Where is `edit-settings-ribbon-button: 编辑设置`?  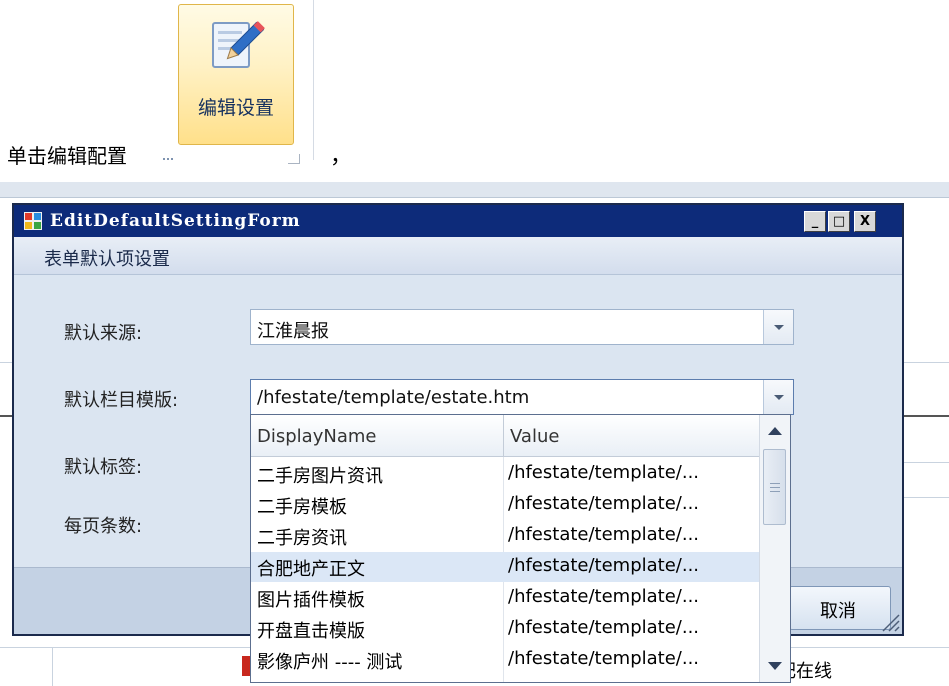
edit-settings-ribbon-button: 编辑设置 is located at coordinates (236, 74).